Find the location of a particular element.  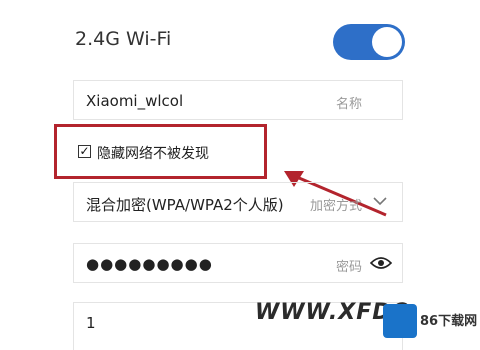

wifi-toggle is located at coordinates (369, 42).